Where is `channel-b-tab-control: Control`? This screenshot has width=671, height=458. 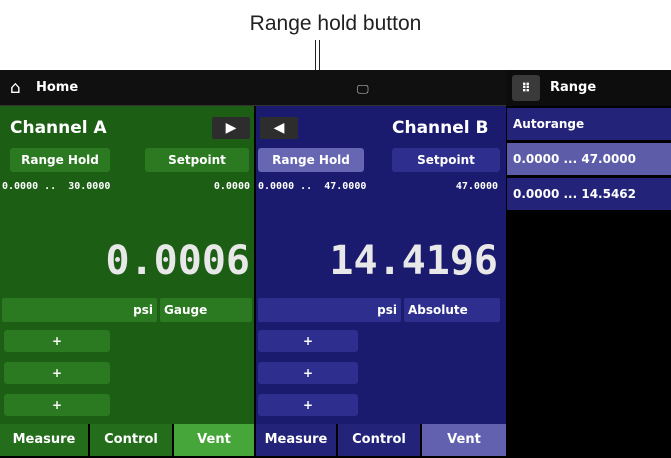
channel-b-tab-control: Control is located at coordinates (379, 440).